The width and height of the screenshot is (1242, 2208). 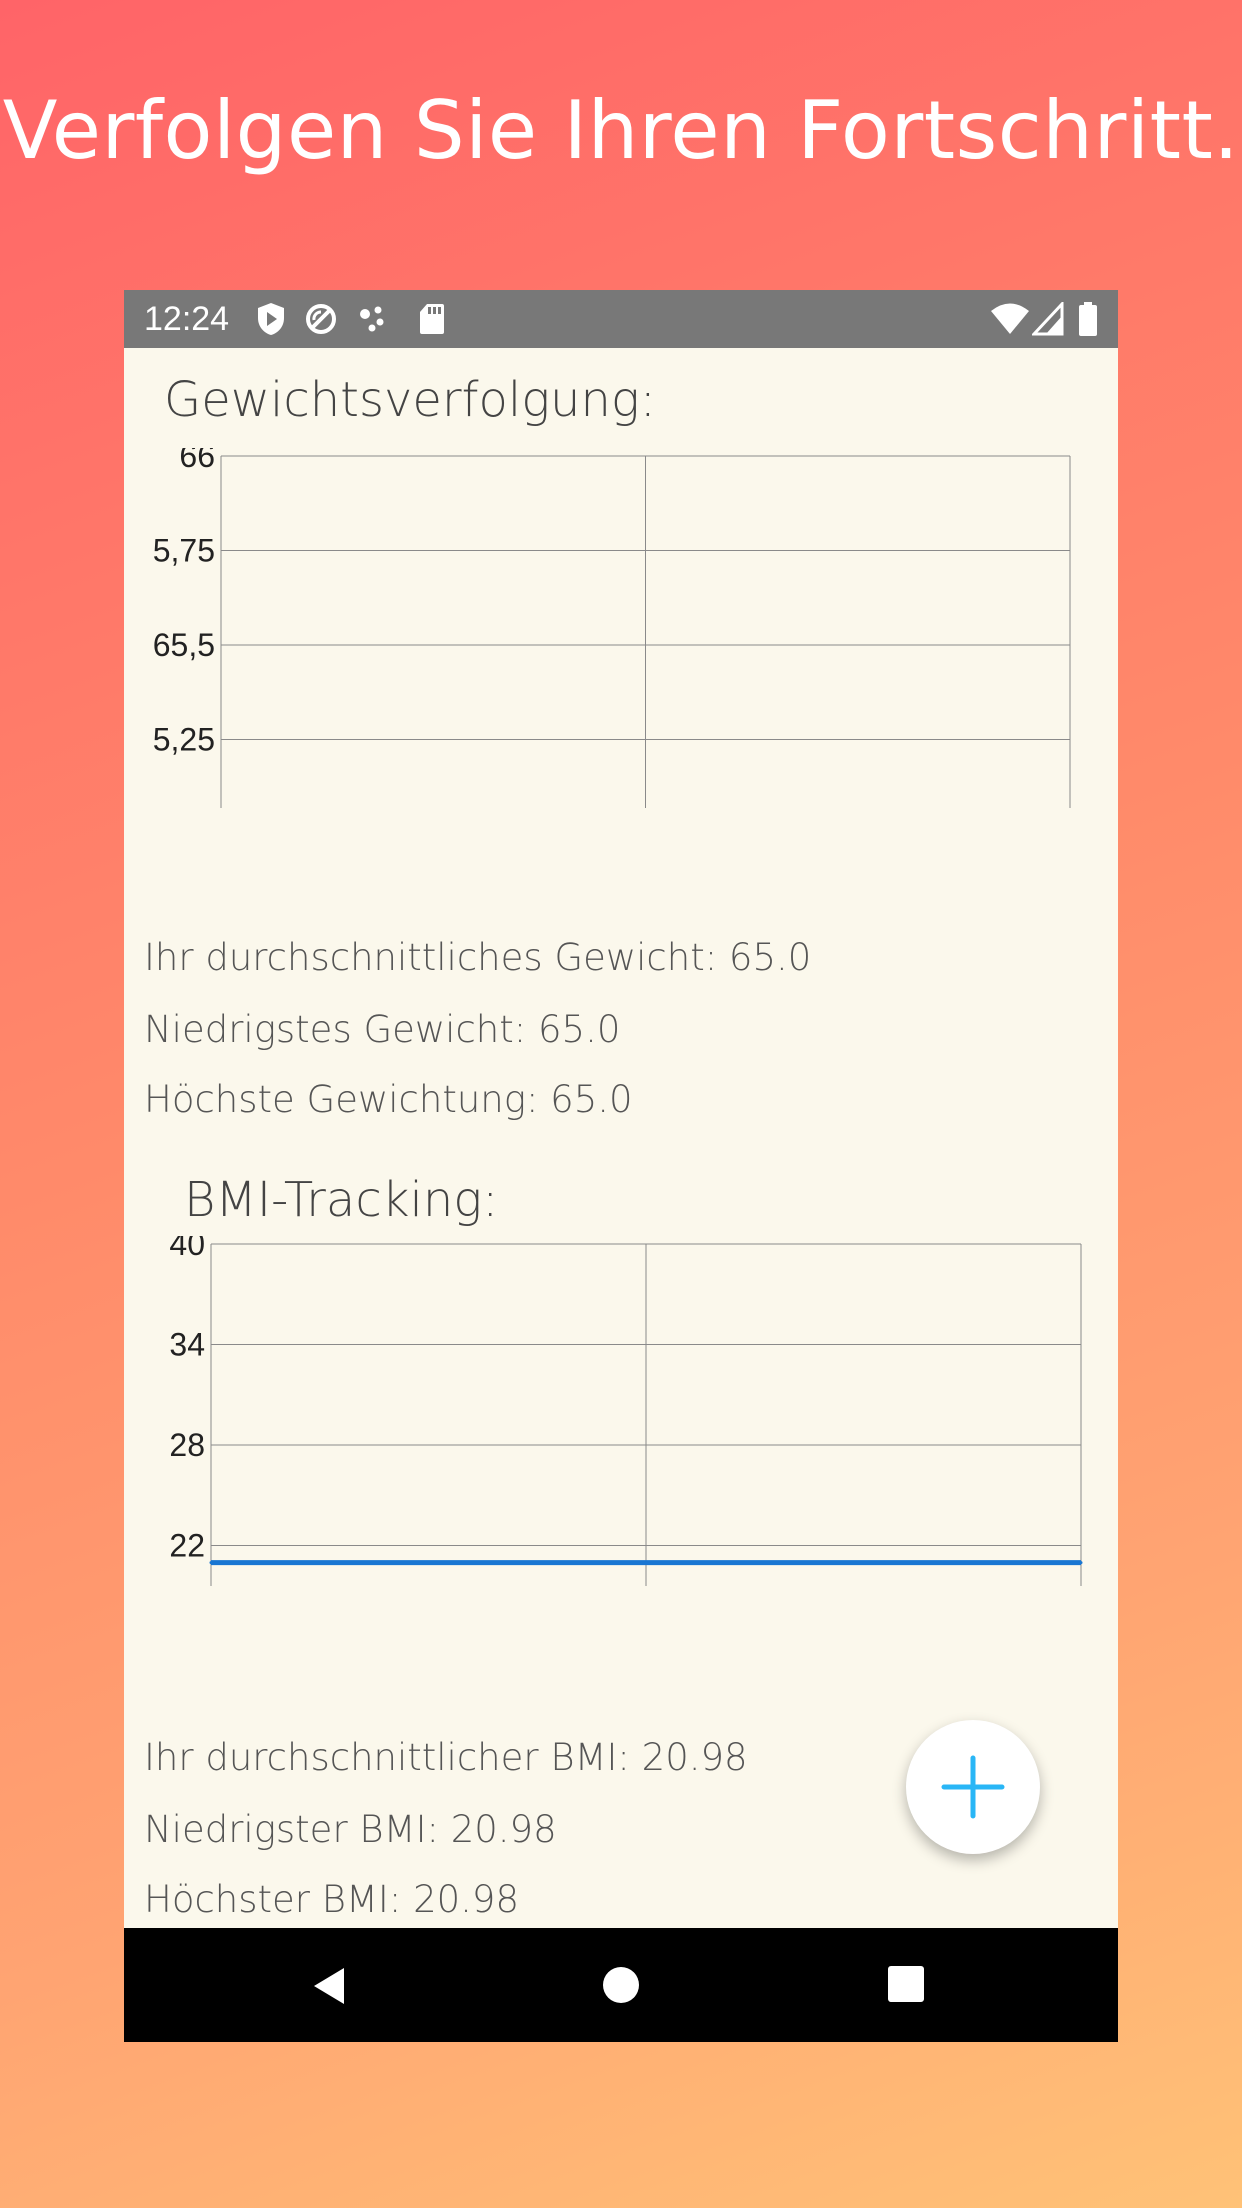 I want to click on weight-chart-y-tick-label: 5,75, so click(x=184, y=551).